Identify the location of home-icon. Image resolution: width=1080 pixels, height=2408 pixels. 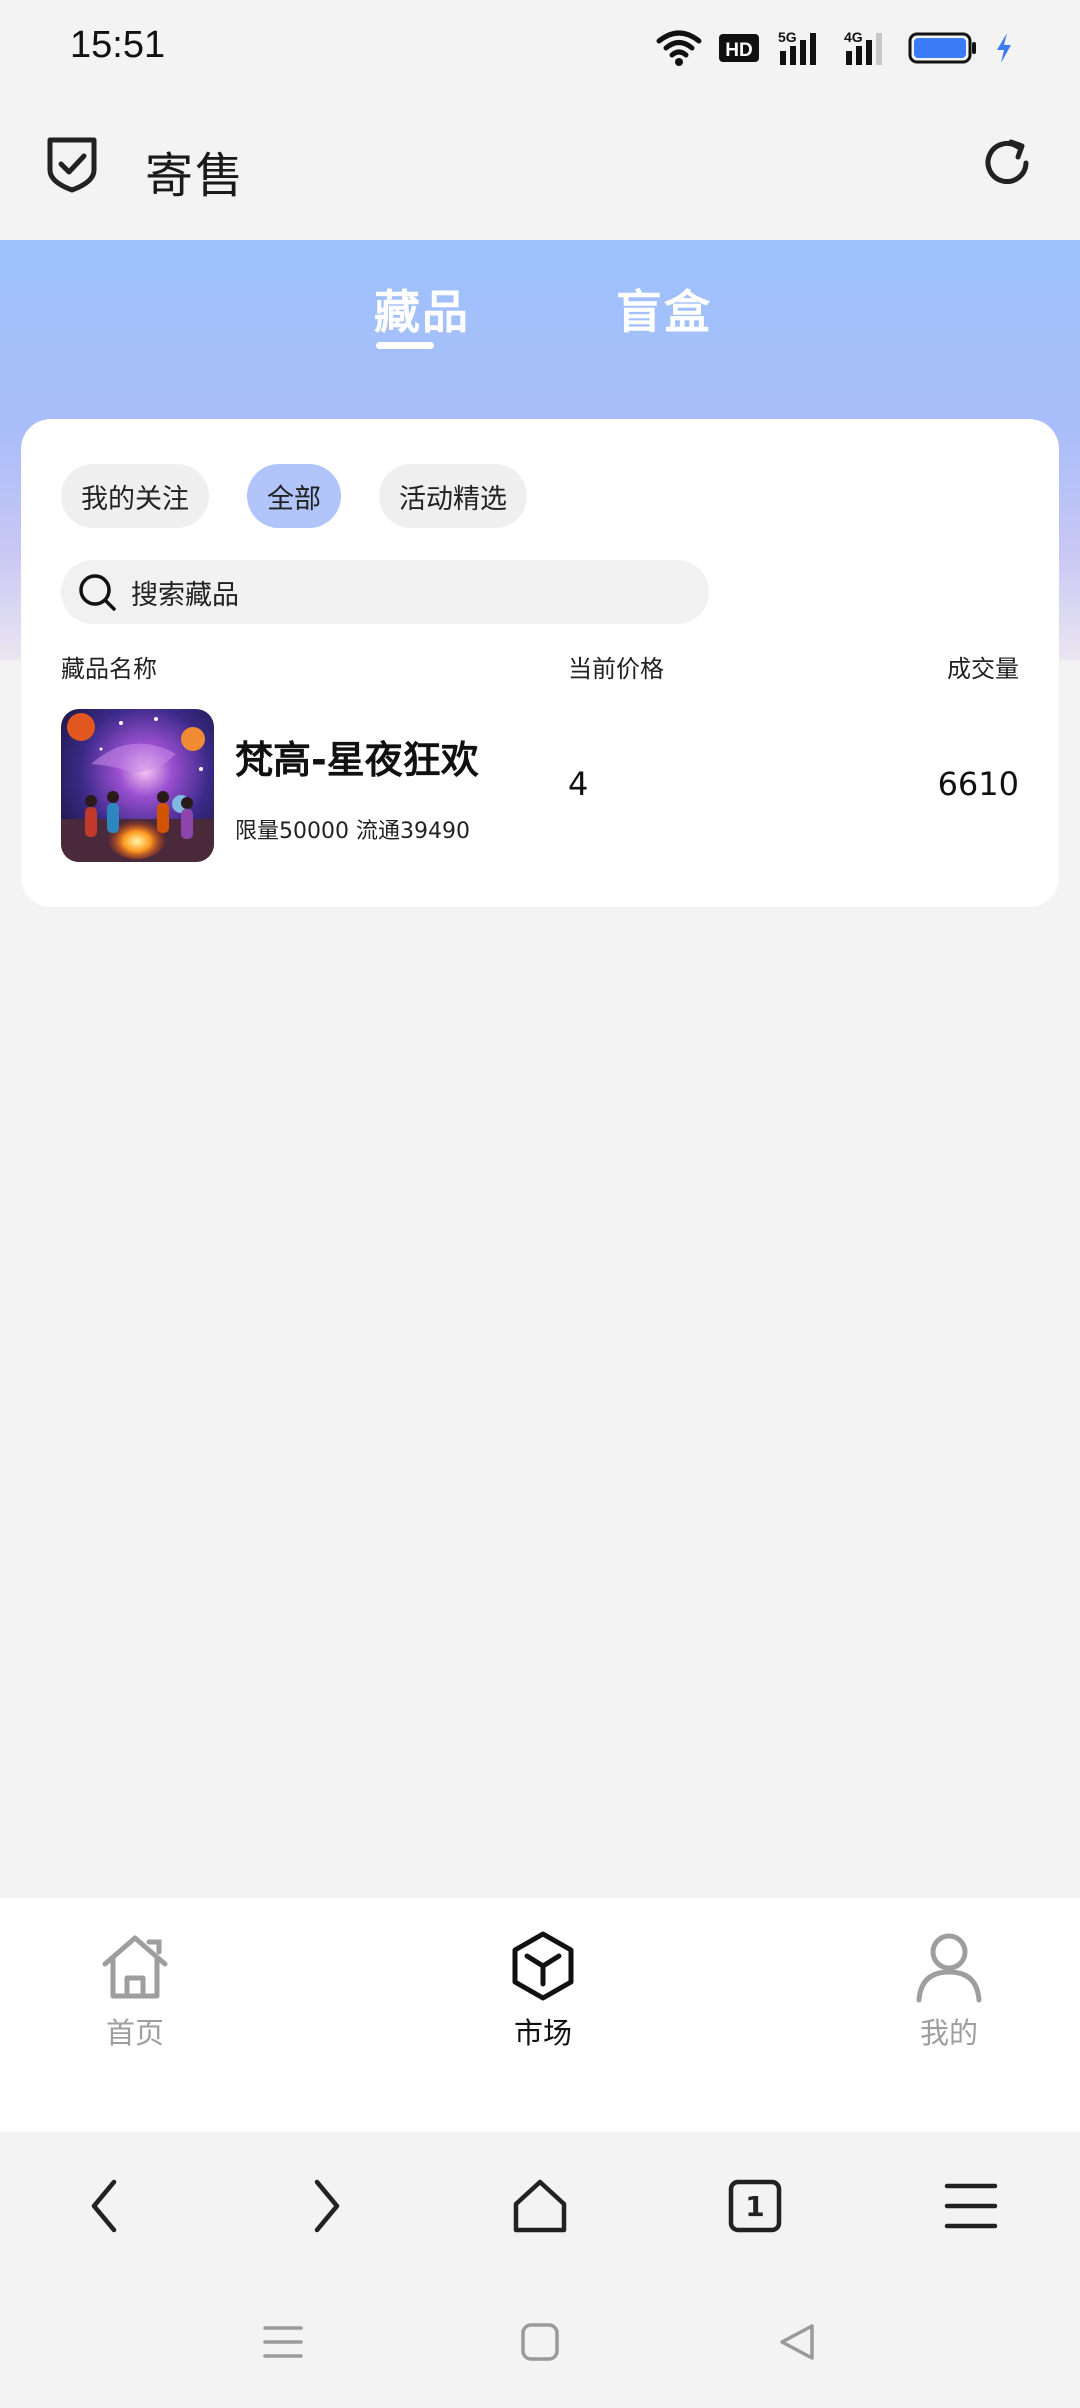
(135, 1967).